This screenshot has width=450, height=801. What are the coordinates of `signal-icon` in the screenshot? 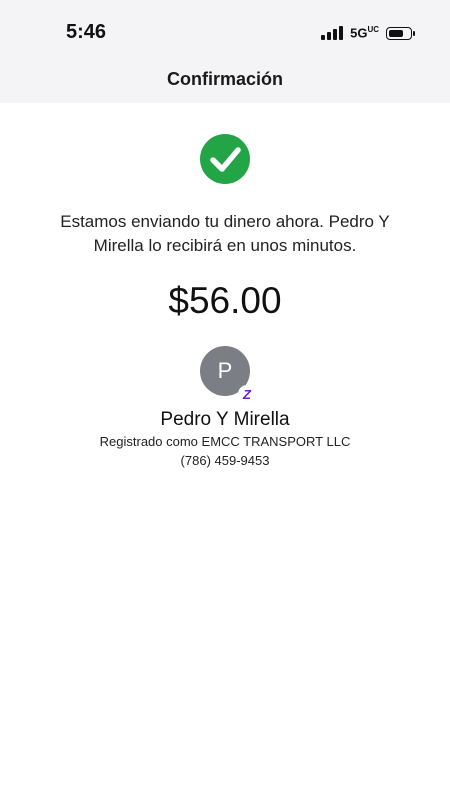 It's located at (332, 33).